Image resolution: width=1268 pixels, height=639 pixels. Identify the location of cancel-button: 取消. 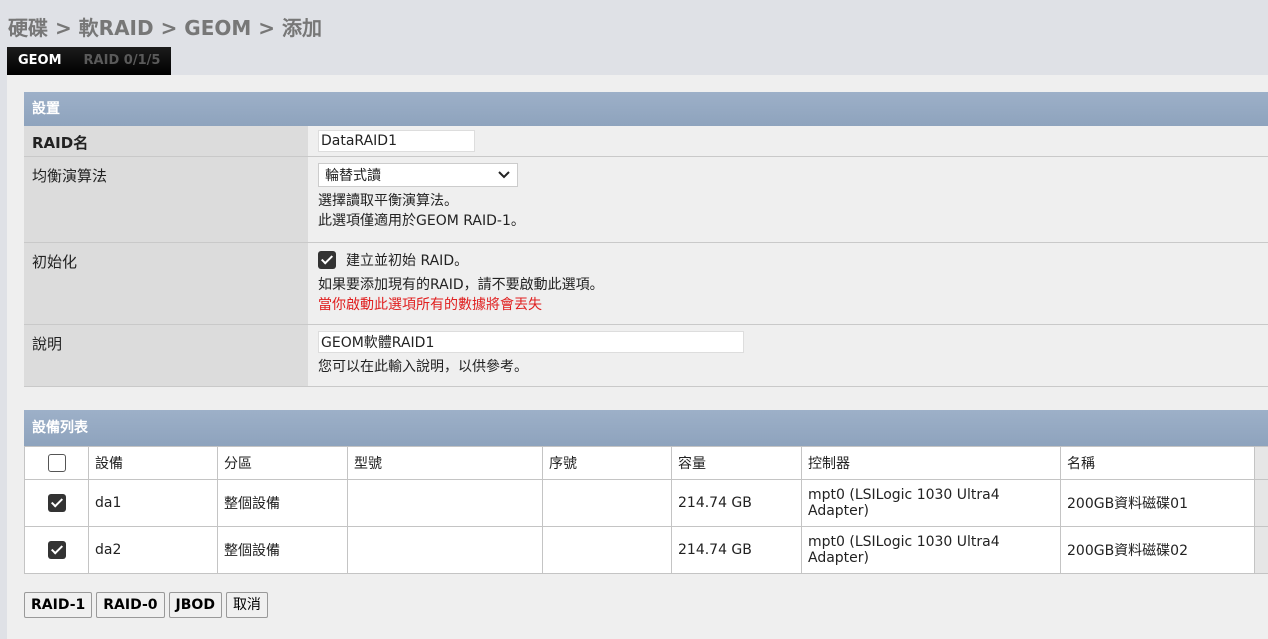
(246, 605).